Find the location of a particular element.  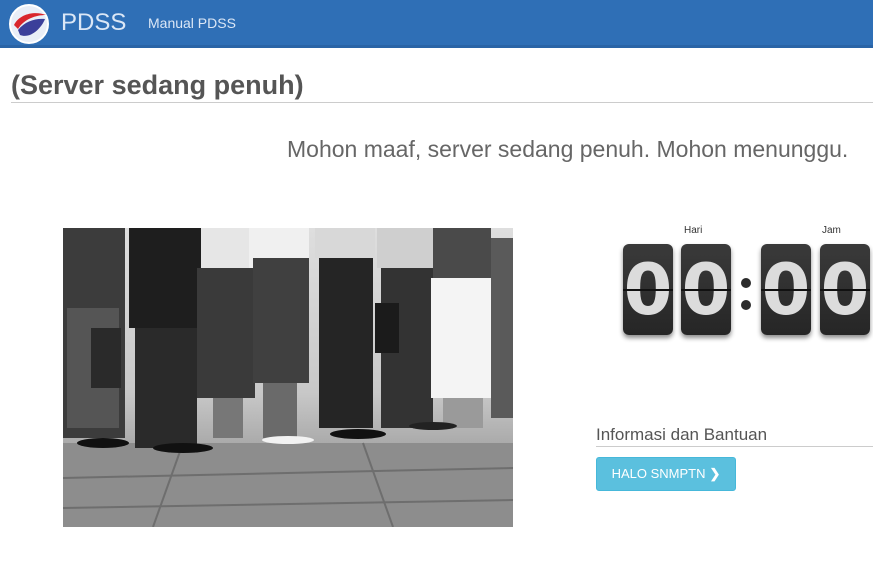

countdown-digit-jam-2: 0 is located at coordinates (845, 289).